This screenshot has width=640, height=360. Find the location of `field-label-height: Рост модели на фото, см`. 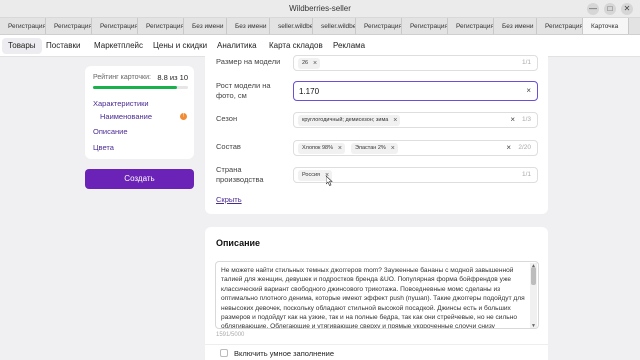

field-label-height: Рост модели на фото, см is located at coordinates (243, 90).